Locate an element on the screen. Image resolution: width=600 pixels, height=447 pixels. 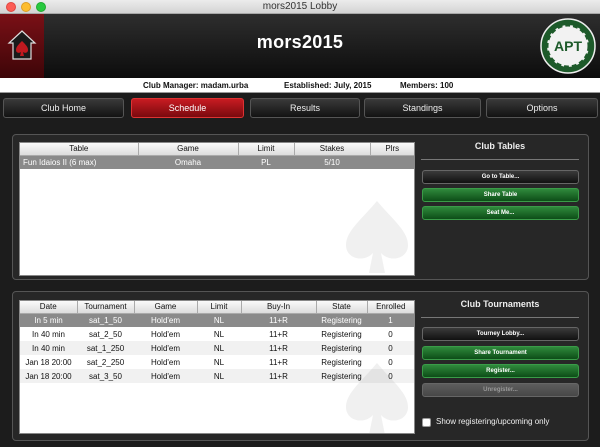
col-table: Table is located at coordinates (79, 149).